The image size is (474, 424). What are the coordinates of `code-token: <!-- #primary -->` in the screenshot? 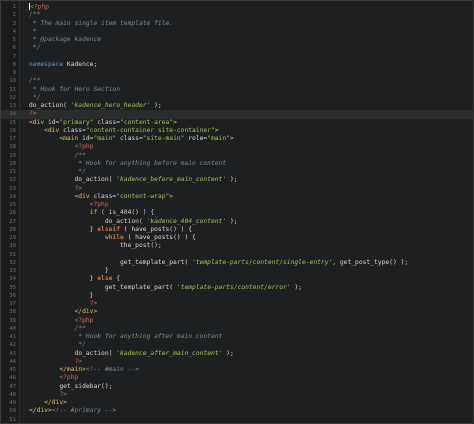 It's located at (84, 411).